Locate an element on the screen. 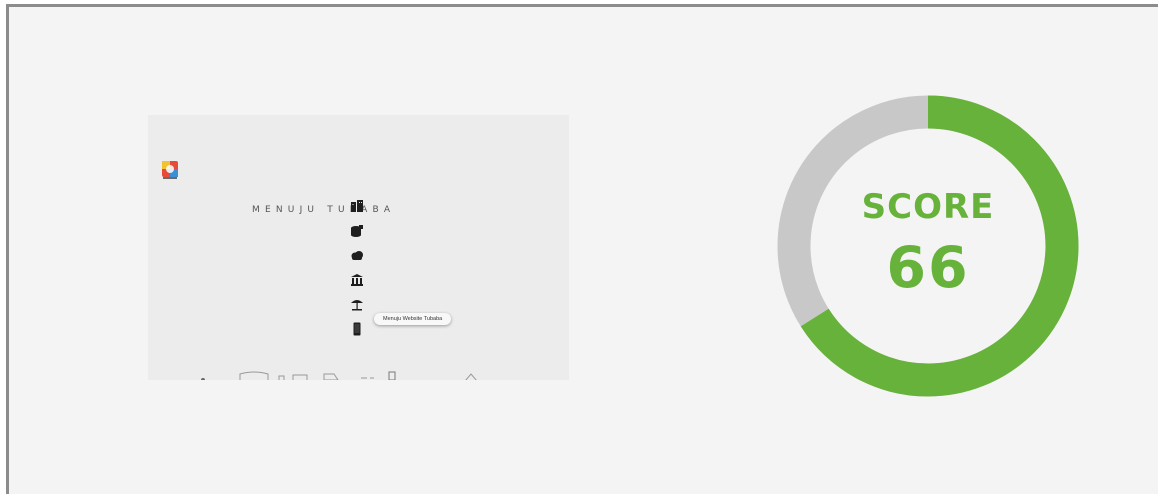 Image resolution: width=1158 pixels, height=494 pixels. building-icon is located at coordinates (357, 206).